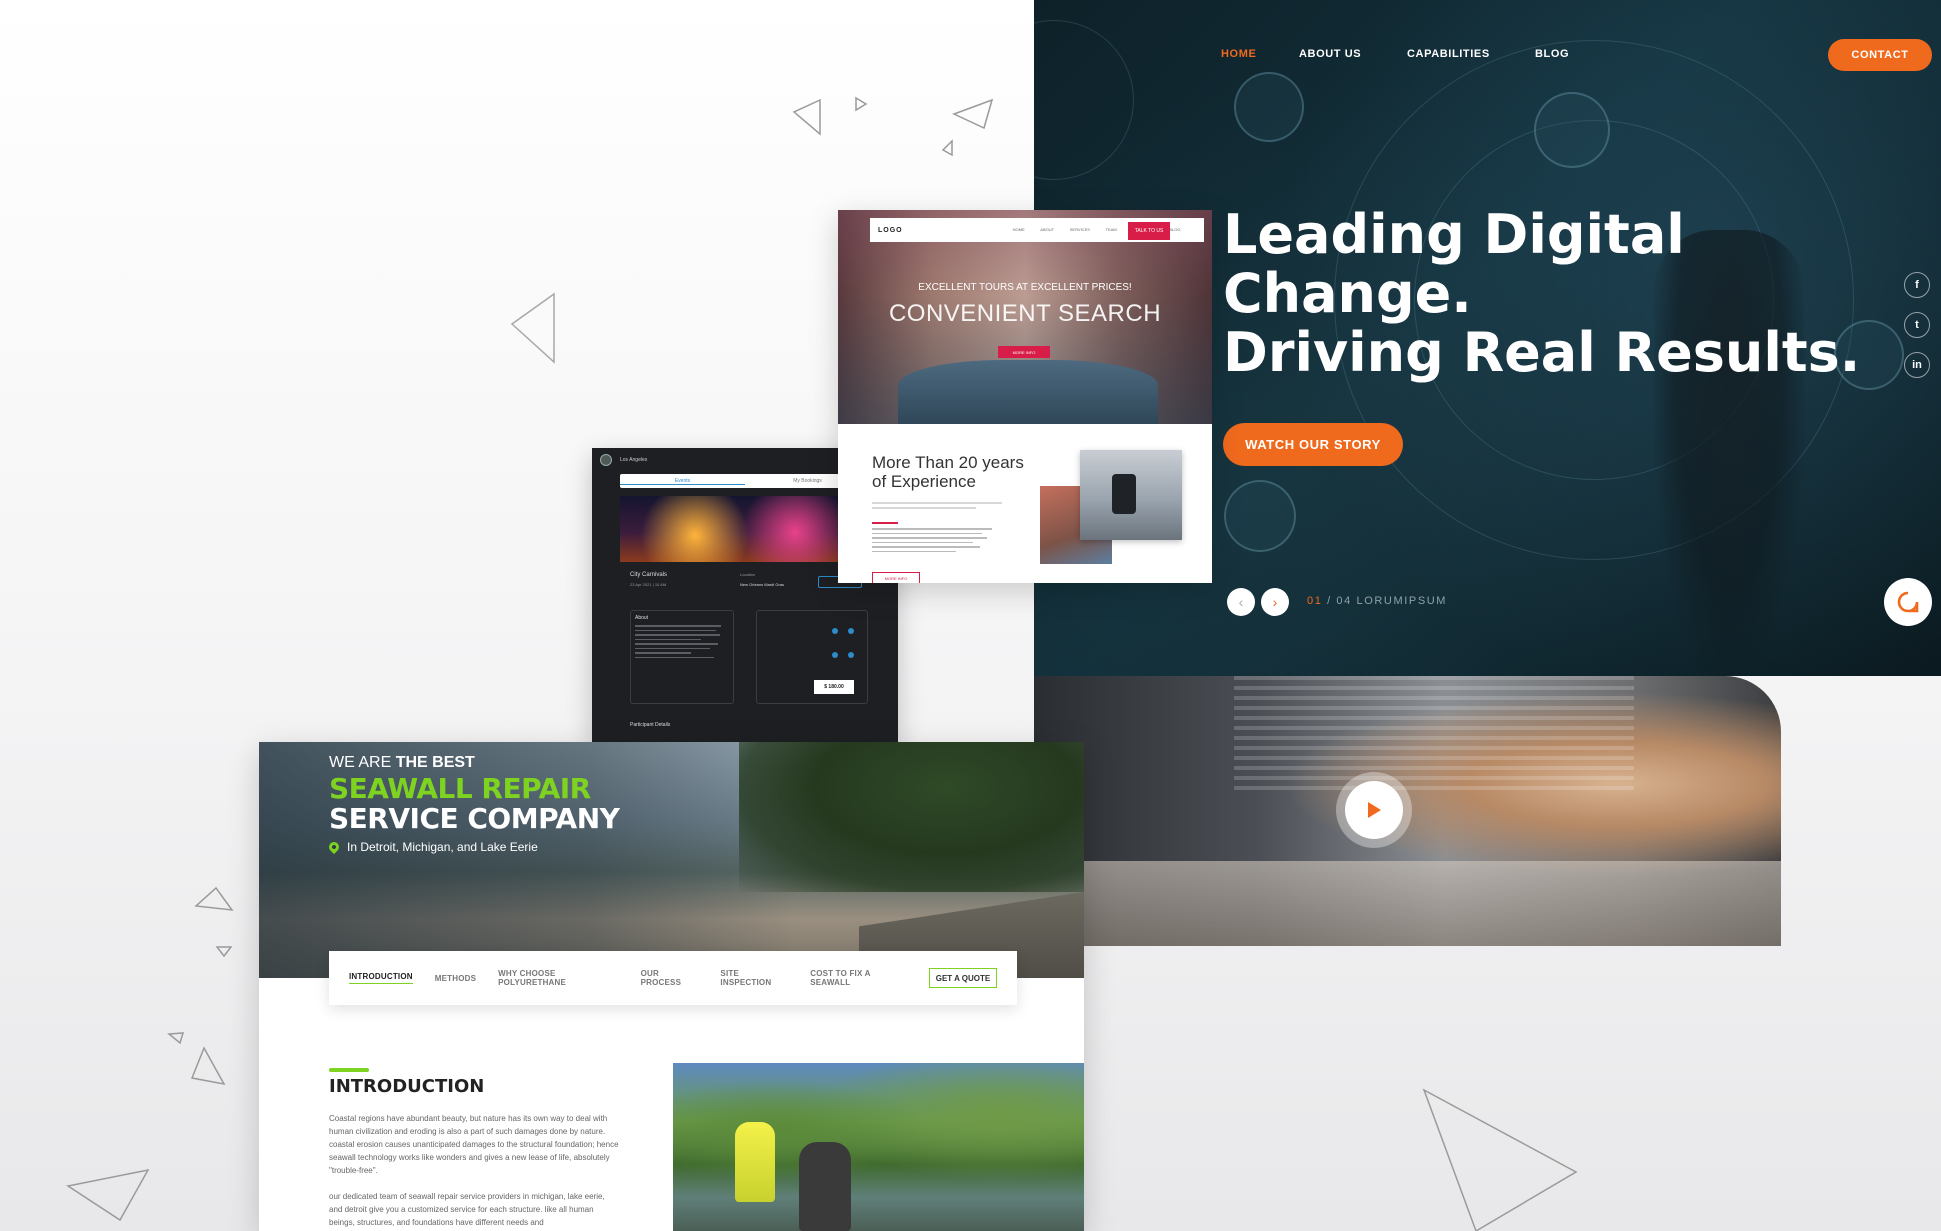  What do you see at coordinates (407, 1086) in the screenshot?
I see `introduction-heading: INTRODUCTION` at bounding box center [407, 1086].